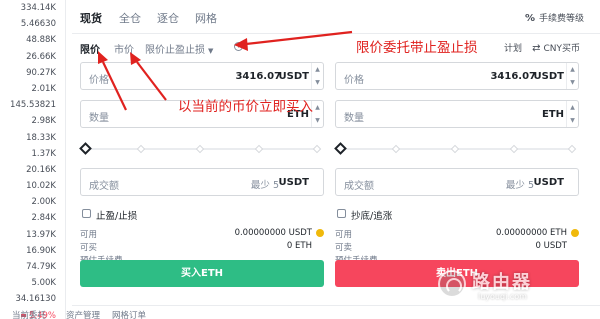 This screenshot has height=319, width=600. I want to click on tab-isolated: 逐仓, so click(168, 18).